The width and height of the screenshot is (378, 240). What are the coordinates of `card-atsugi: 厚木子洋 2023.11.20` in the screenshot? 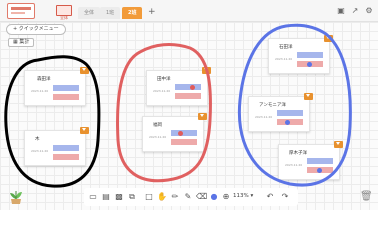 It's located at (310, 160).